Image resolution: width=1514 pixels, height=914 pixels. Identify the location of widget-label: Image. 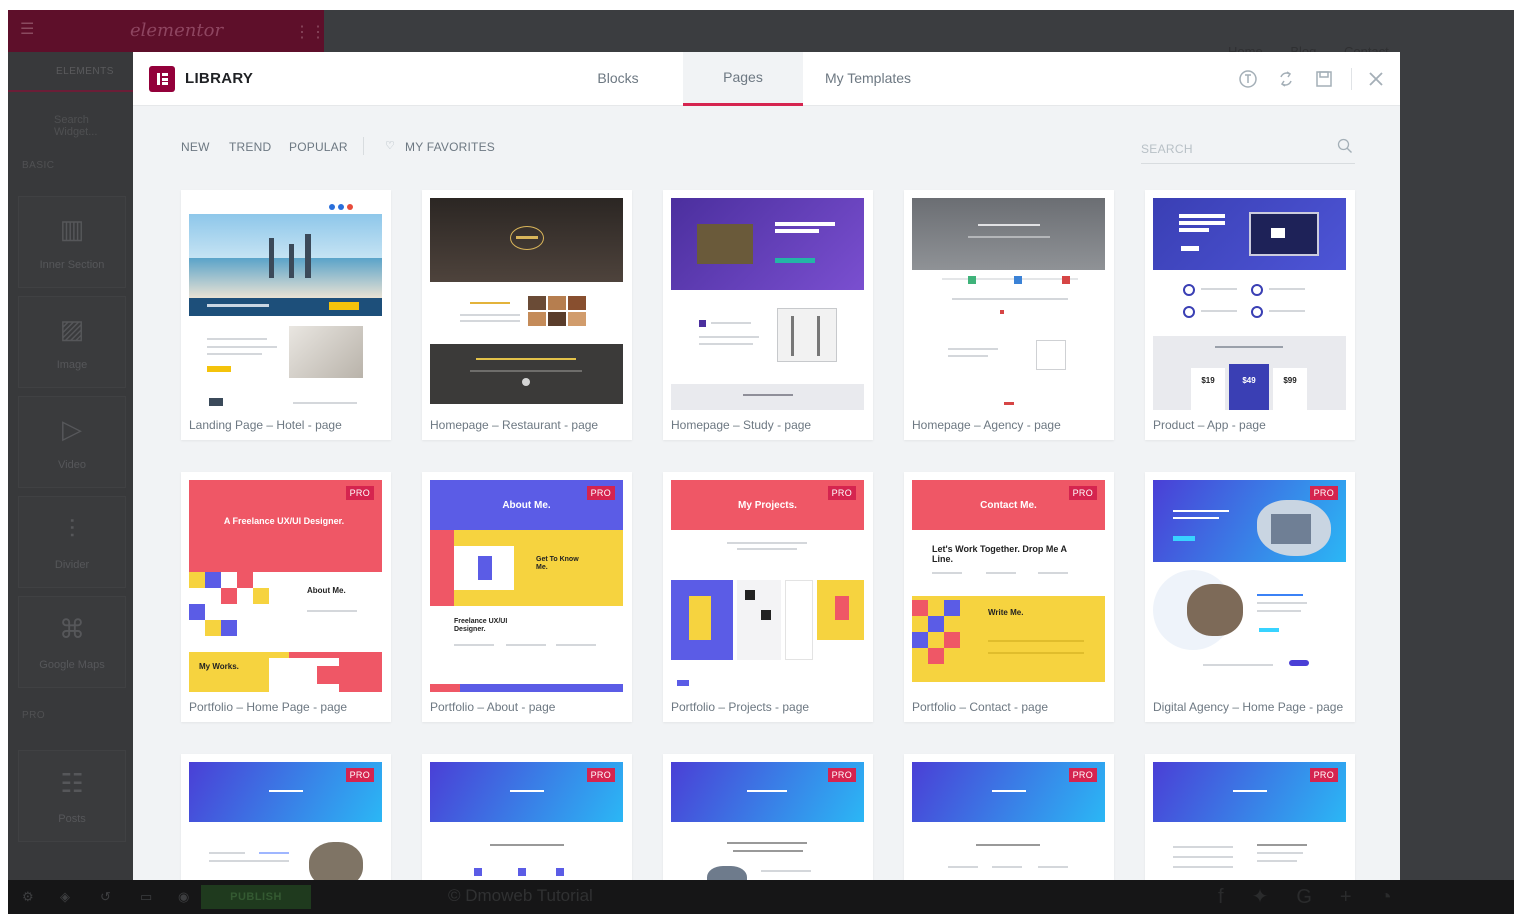
(72, 365).